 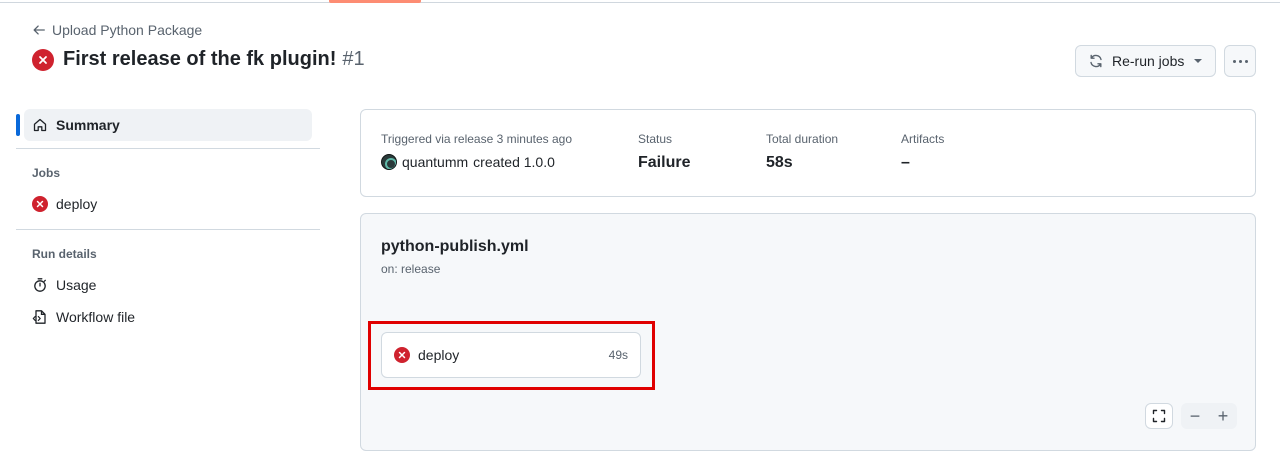 What do you see at coordinates (64, 254) in the screenshot?
I see `sidebar-run-details-heading: Run details` at bounding box center [64, 254].